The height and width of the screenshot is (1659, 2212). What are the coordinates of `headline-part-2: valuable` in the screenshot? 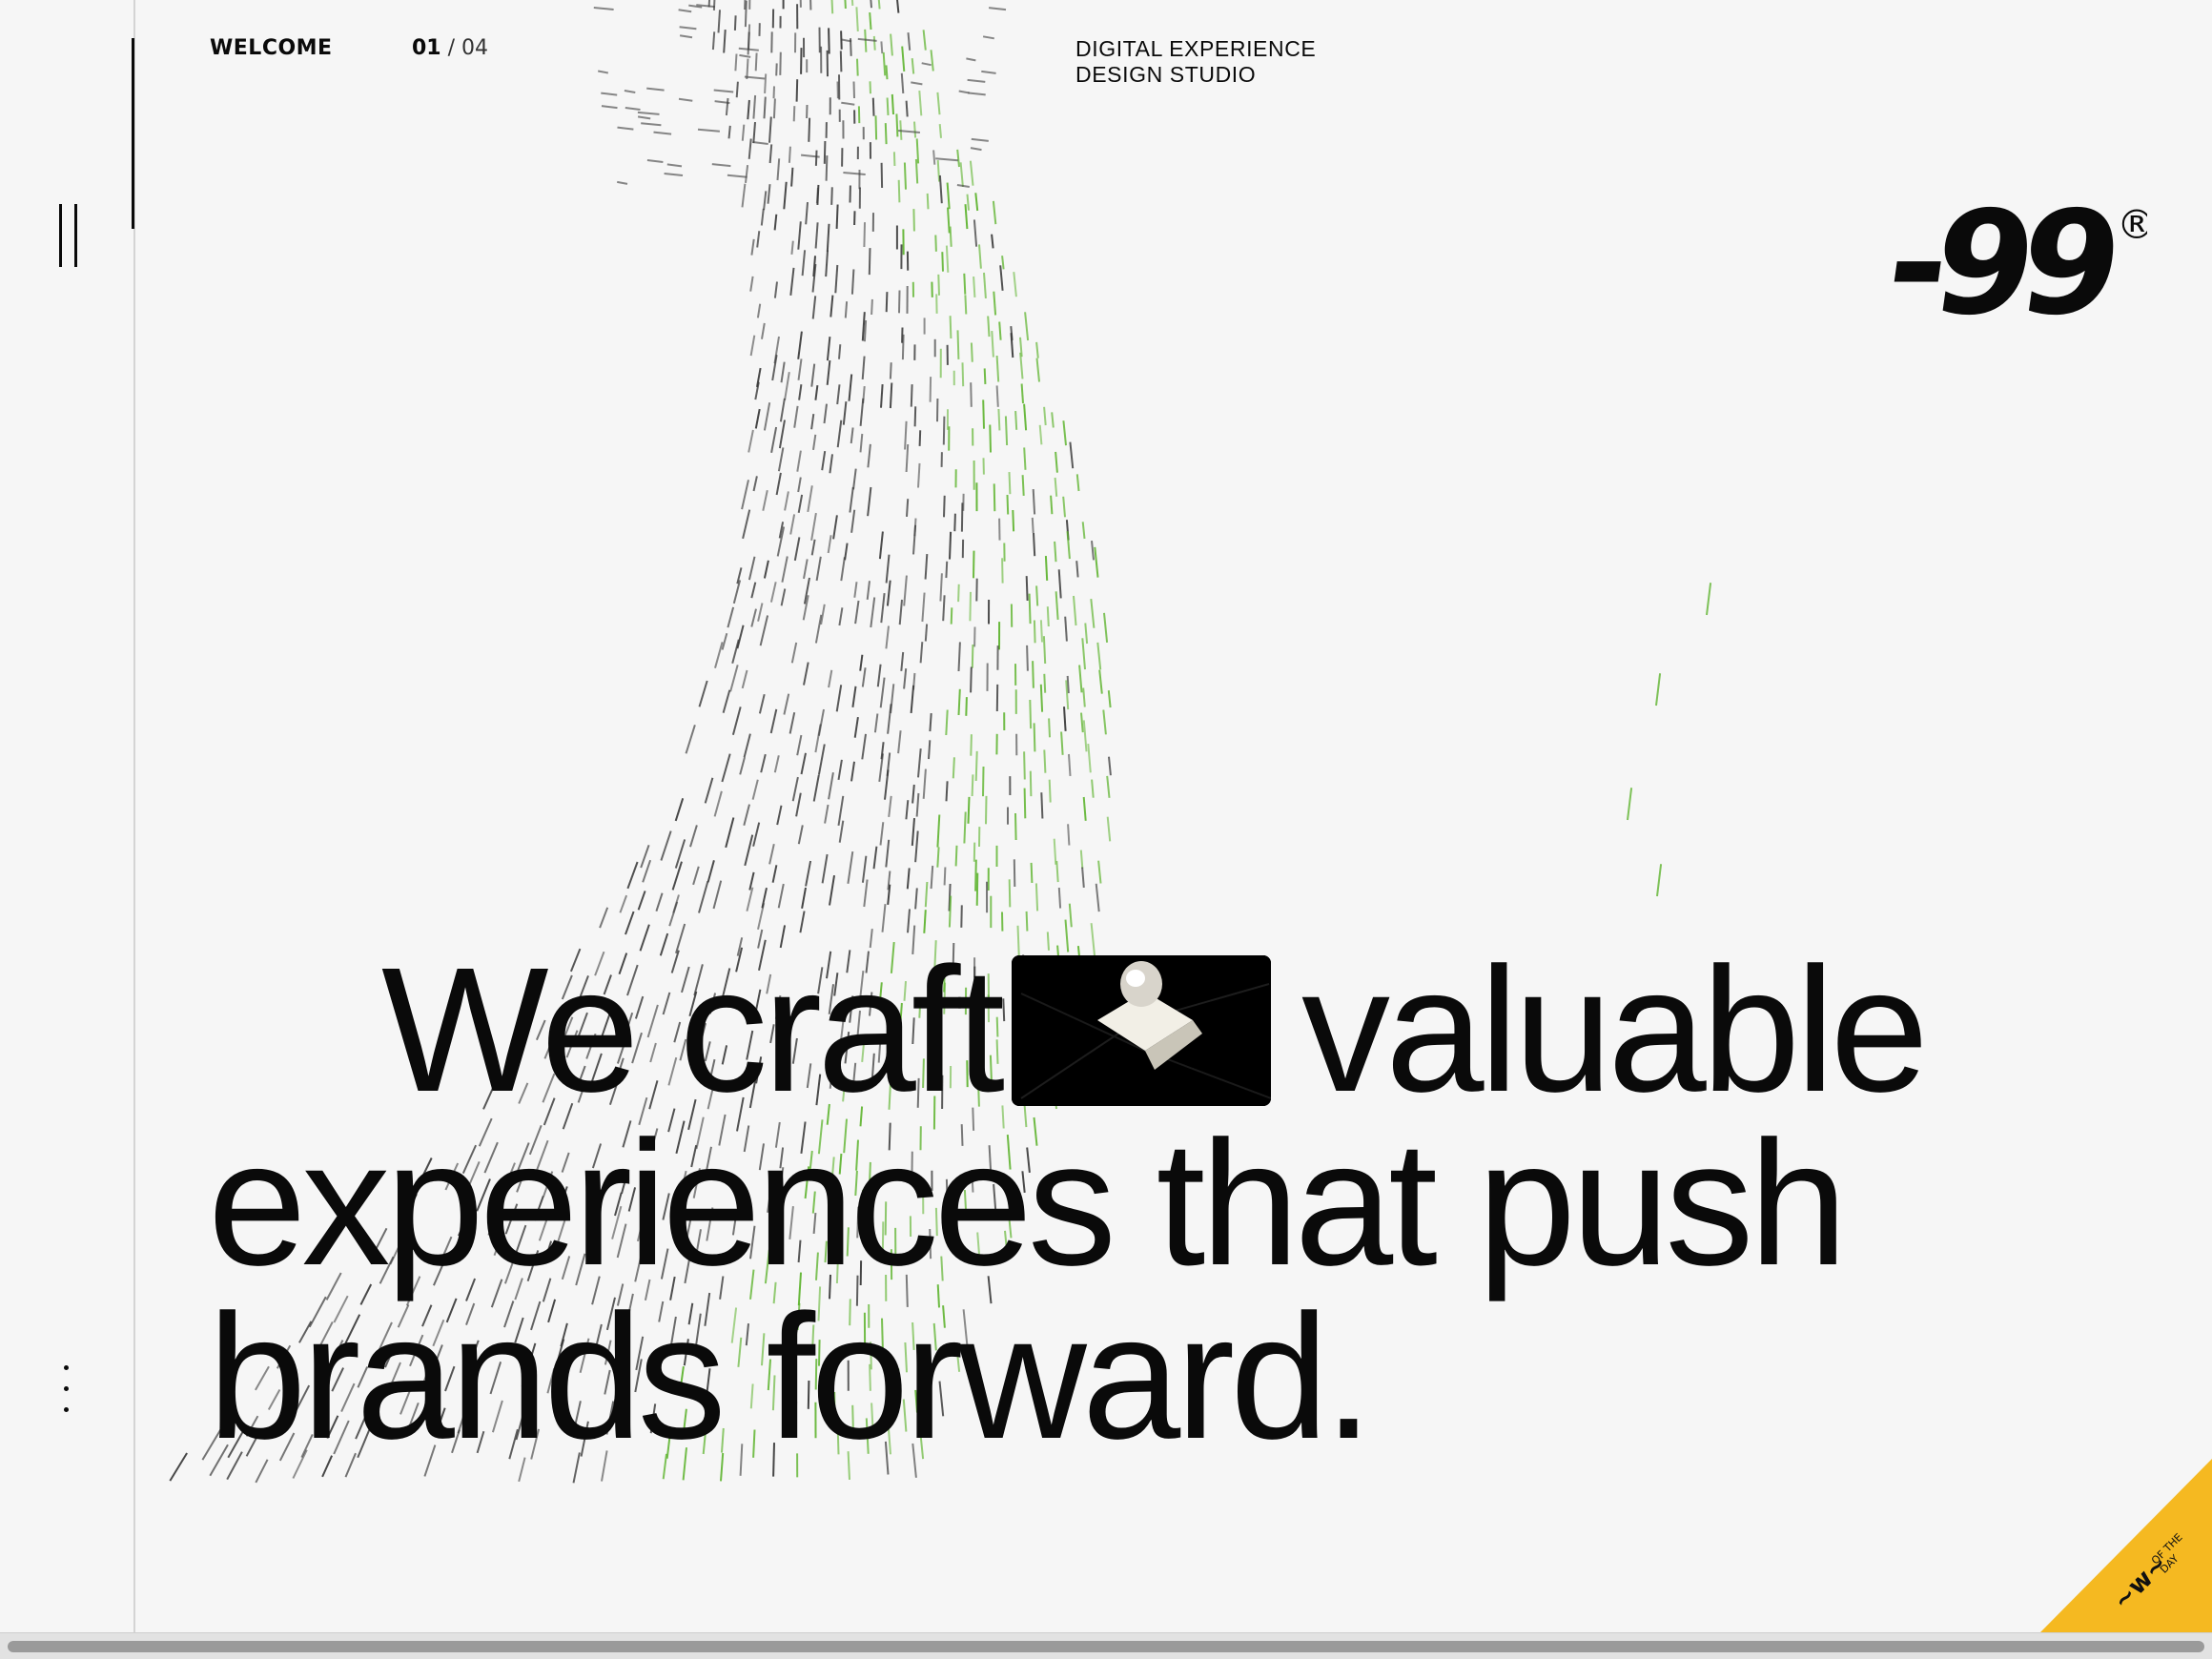 It's located at (1615, 1030).